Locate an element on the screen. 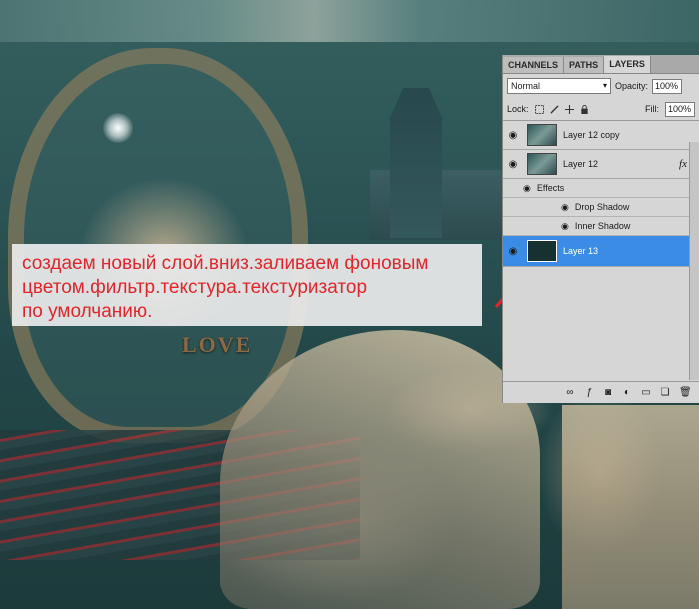 The image size is (699, 609). tab-channels: CHANNELS is located at coordinates (534, 65).